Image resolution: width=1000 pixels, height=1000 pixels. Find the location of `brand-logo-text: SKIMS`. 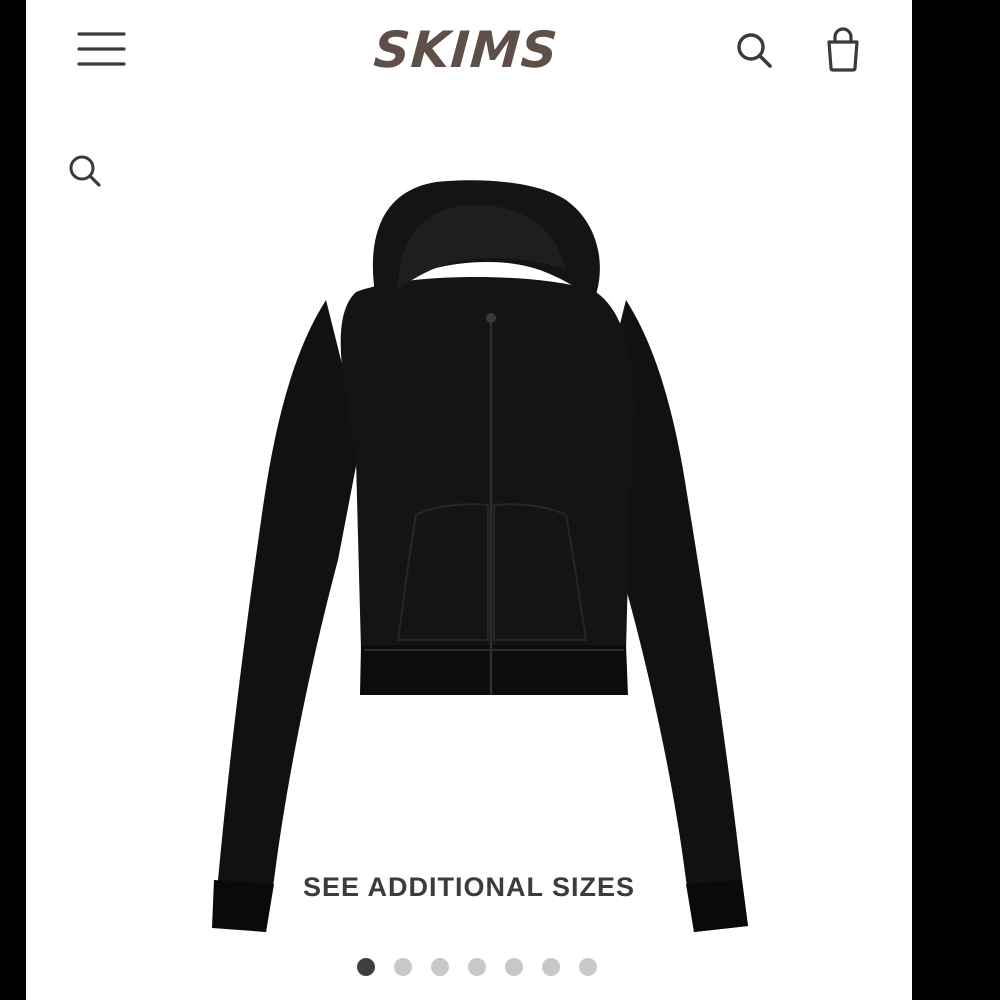

brand-logo-text: SKIMS is located at coordinates (466, 50).